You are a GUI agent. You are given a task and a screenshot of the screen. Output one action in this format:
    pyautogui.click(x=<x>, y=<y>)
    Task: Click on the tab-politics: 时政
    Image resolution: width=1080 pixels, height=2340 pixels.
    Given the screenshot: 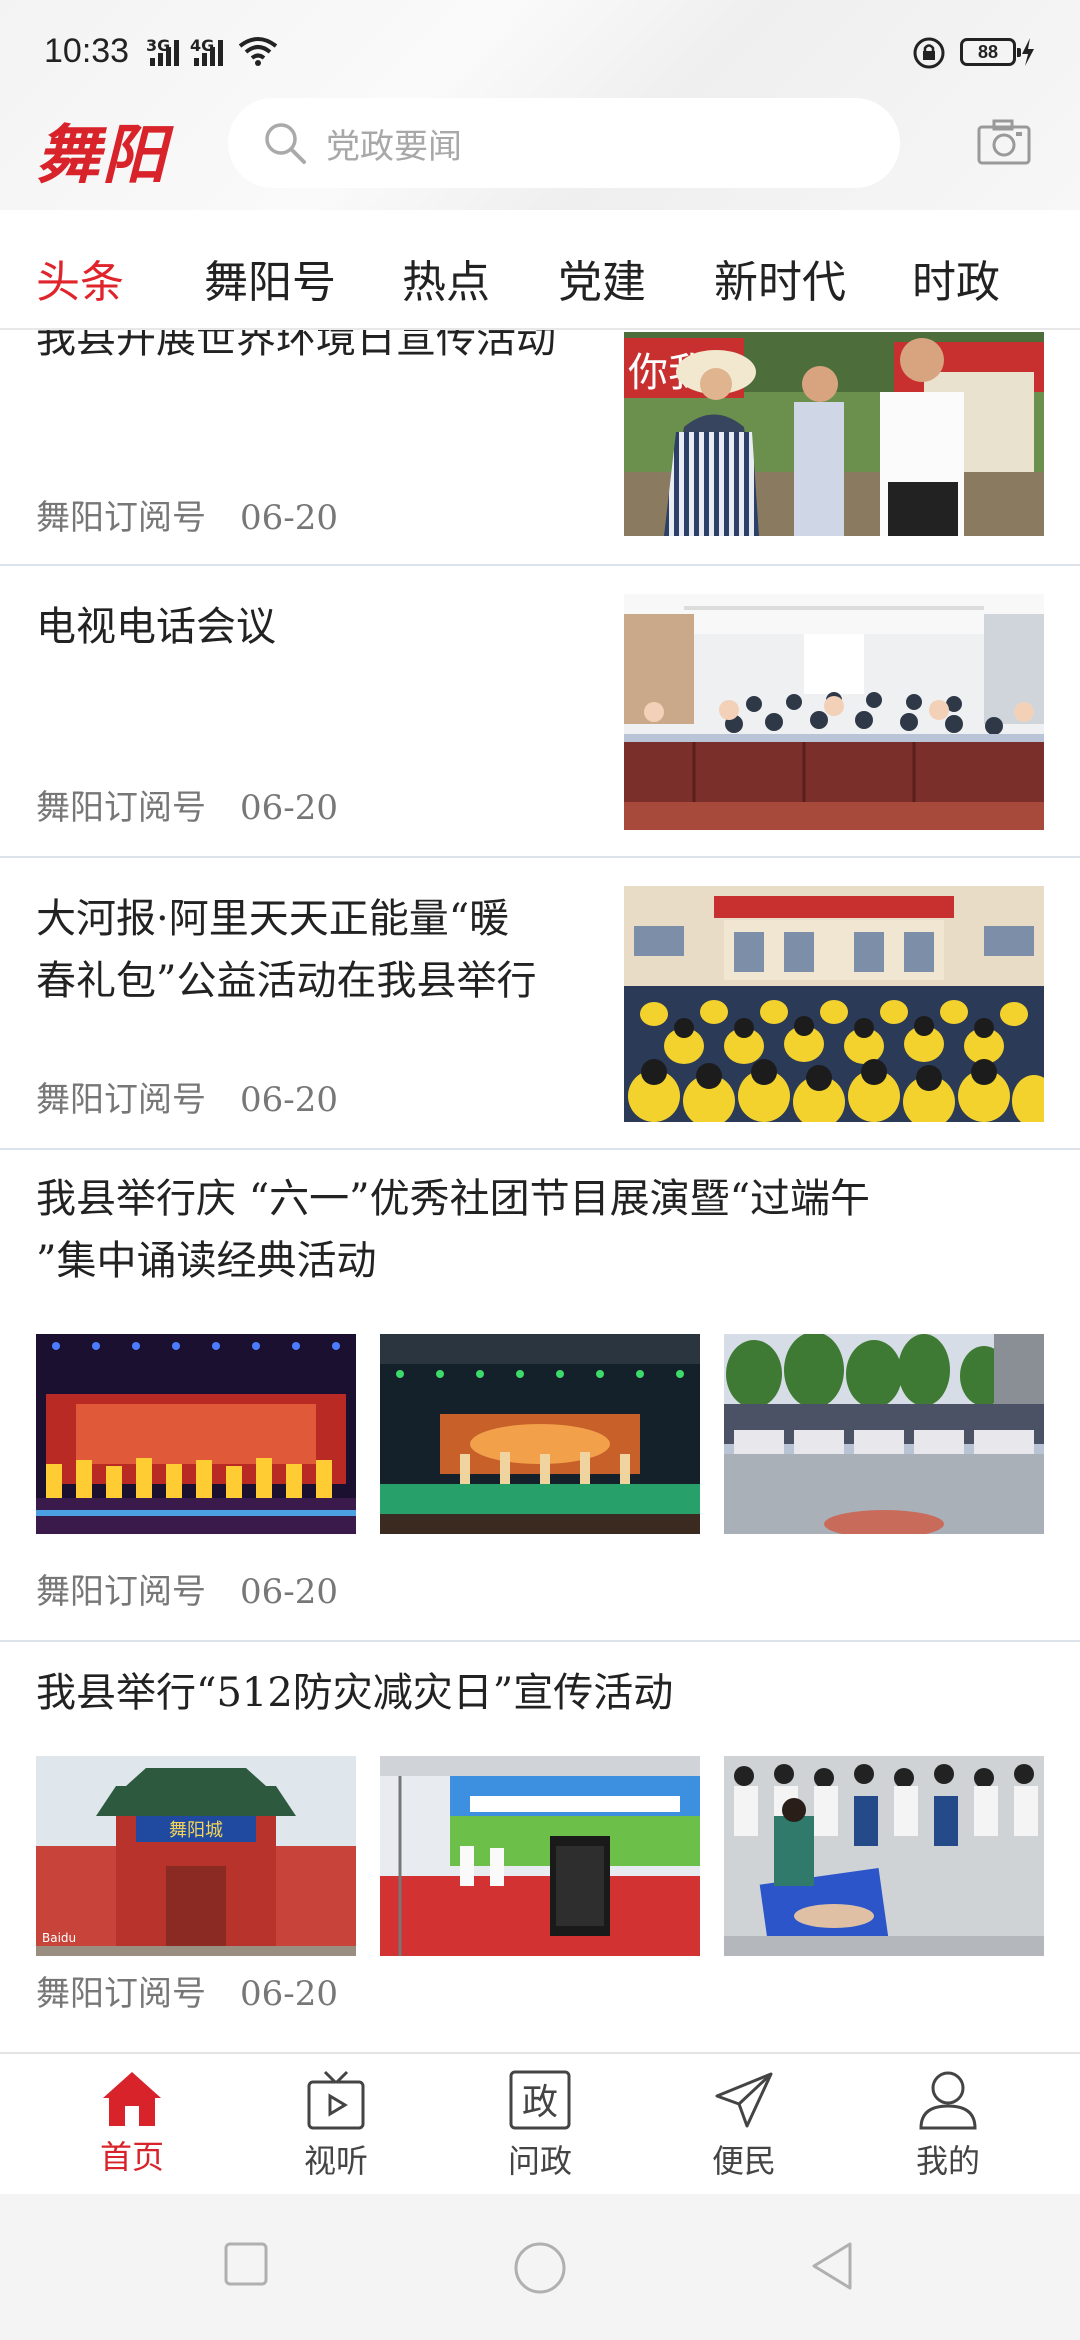 What is the action you would take?
    pyautogui.click(x=956, y=278)
    